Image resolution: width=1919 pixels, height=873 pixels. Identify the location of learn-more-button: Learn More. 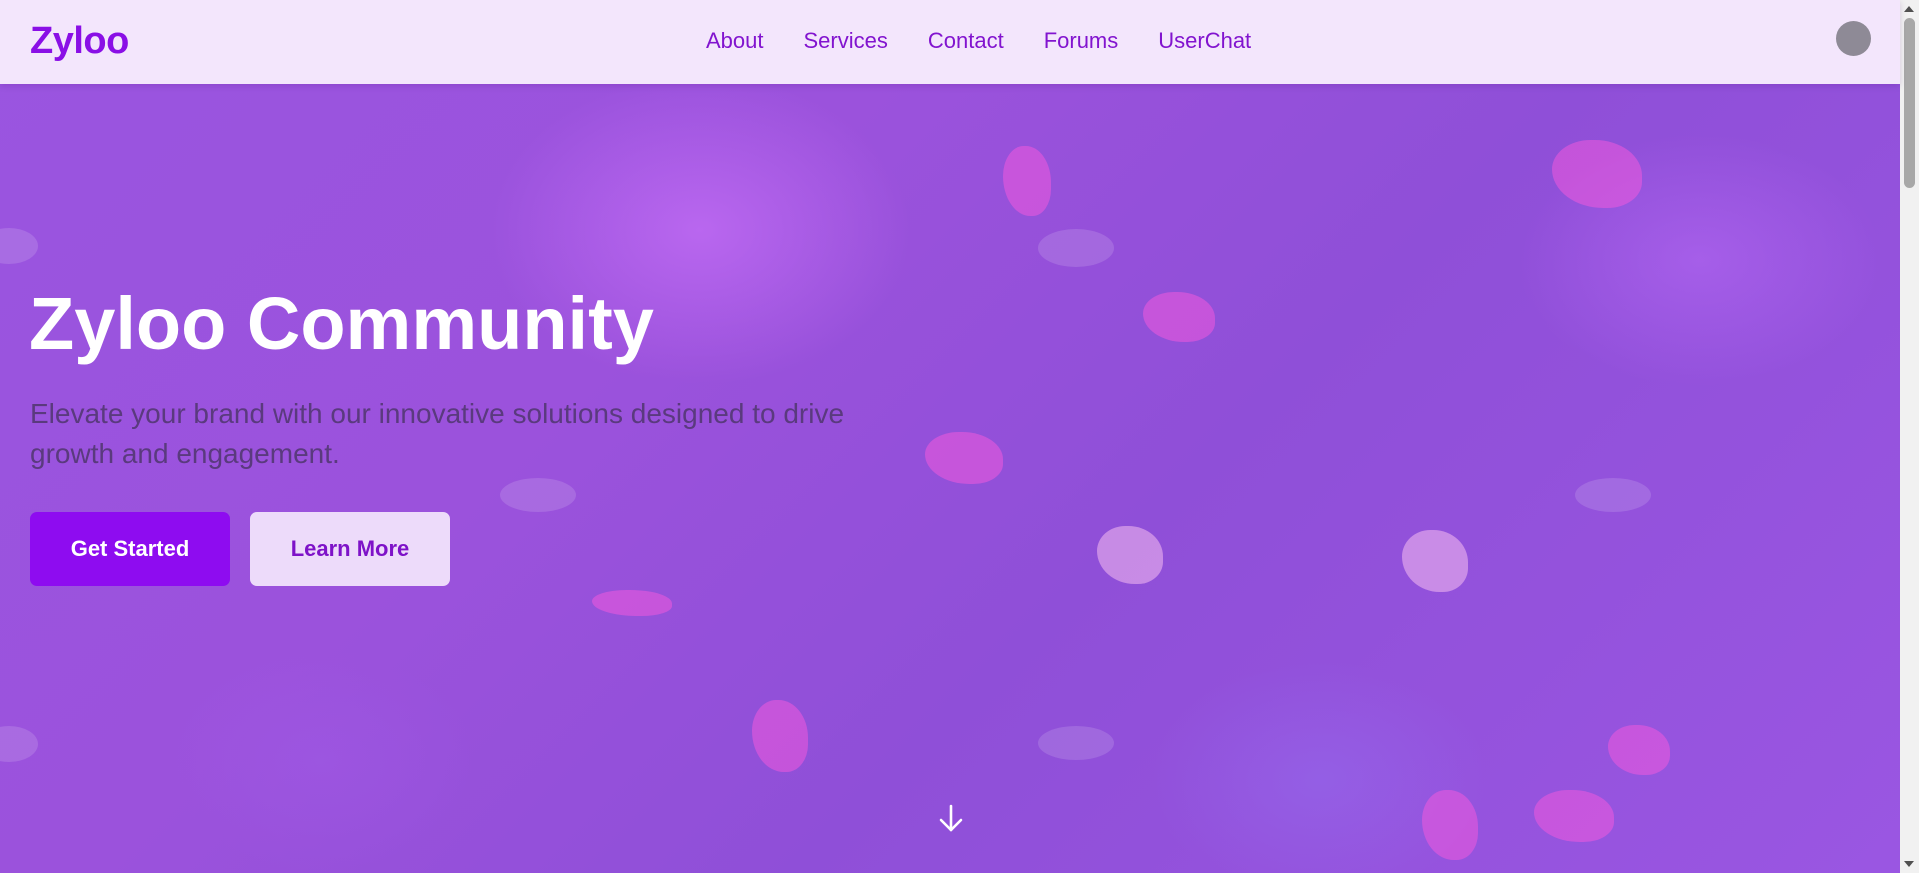
(350, 549).